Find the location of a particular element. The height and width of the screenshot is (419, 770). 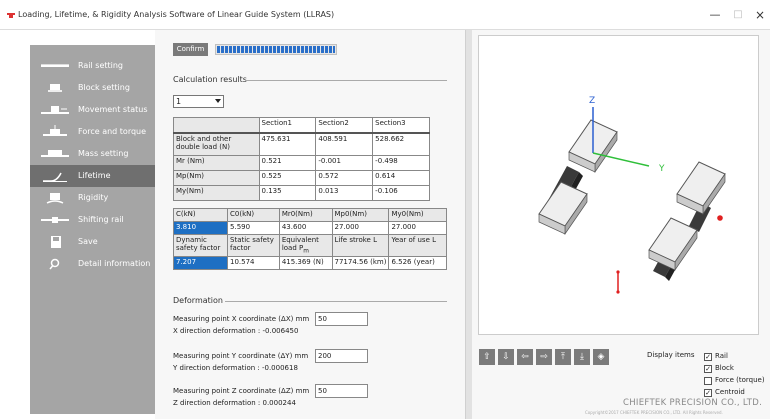

table-row: Mp(Nm) 0.525 0.572 0.614 is located at coordinates (301, 178).